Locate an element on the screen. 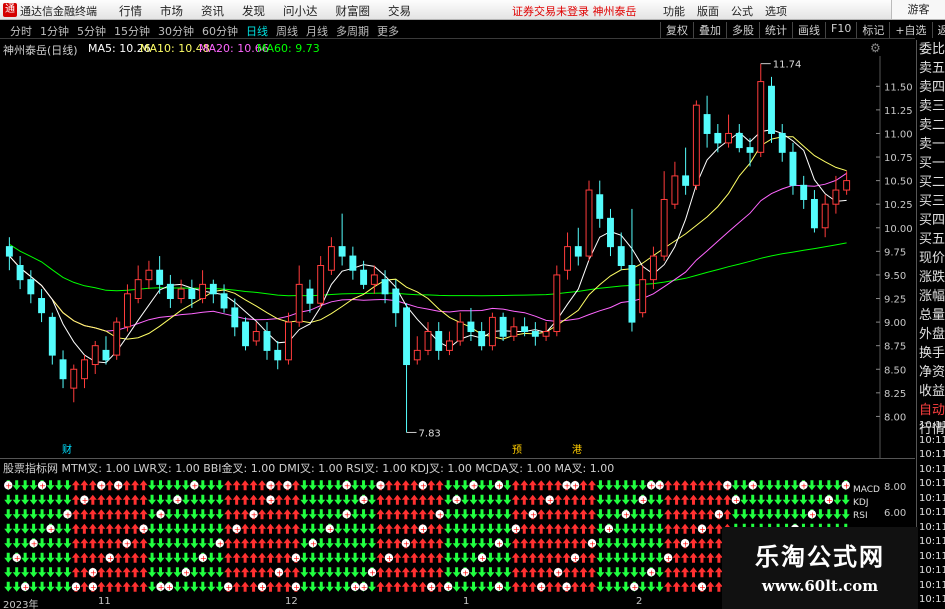 The image size is (945, 609). back-button: 返回 is located at coordinates (938, 30).